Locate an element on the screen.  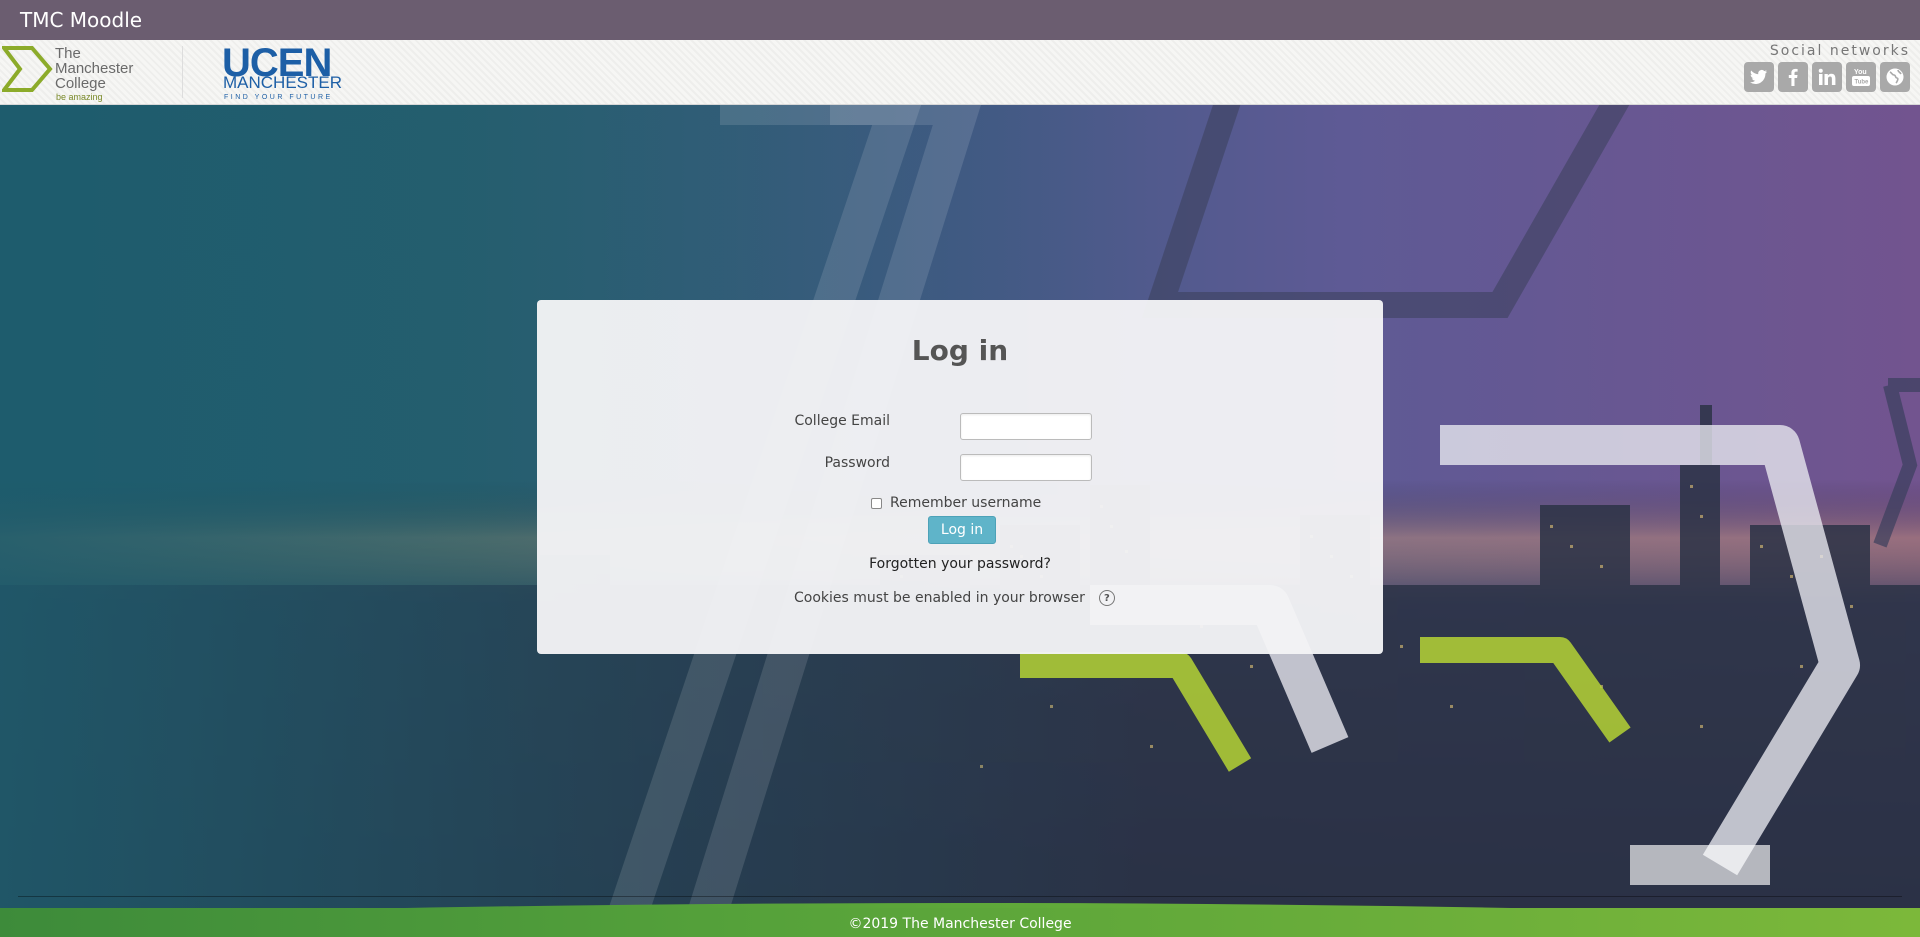
login-button: Log in is located at coordinates (962, 530).